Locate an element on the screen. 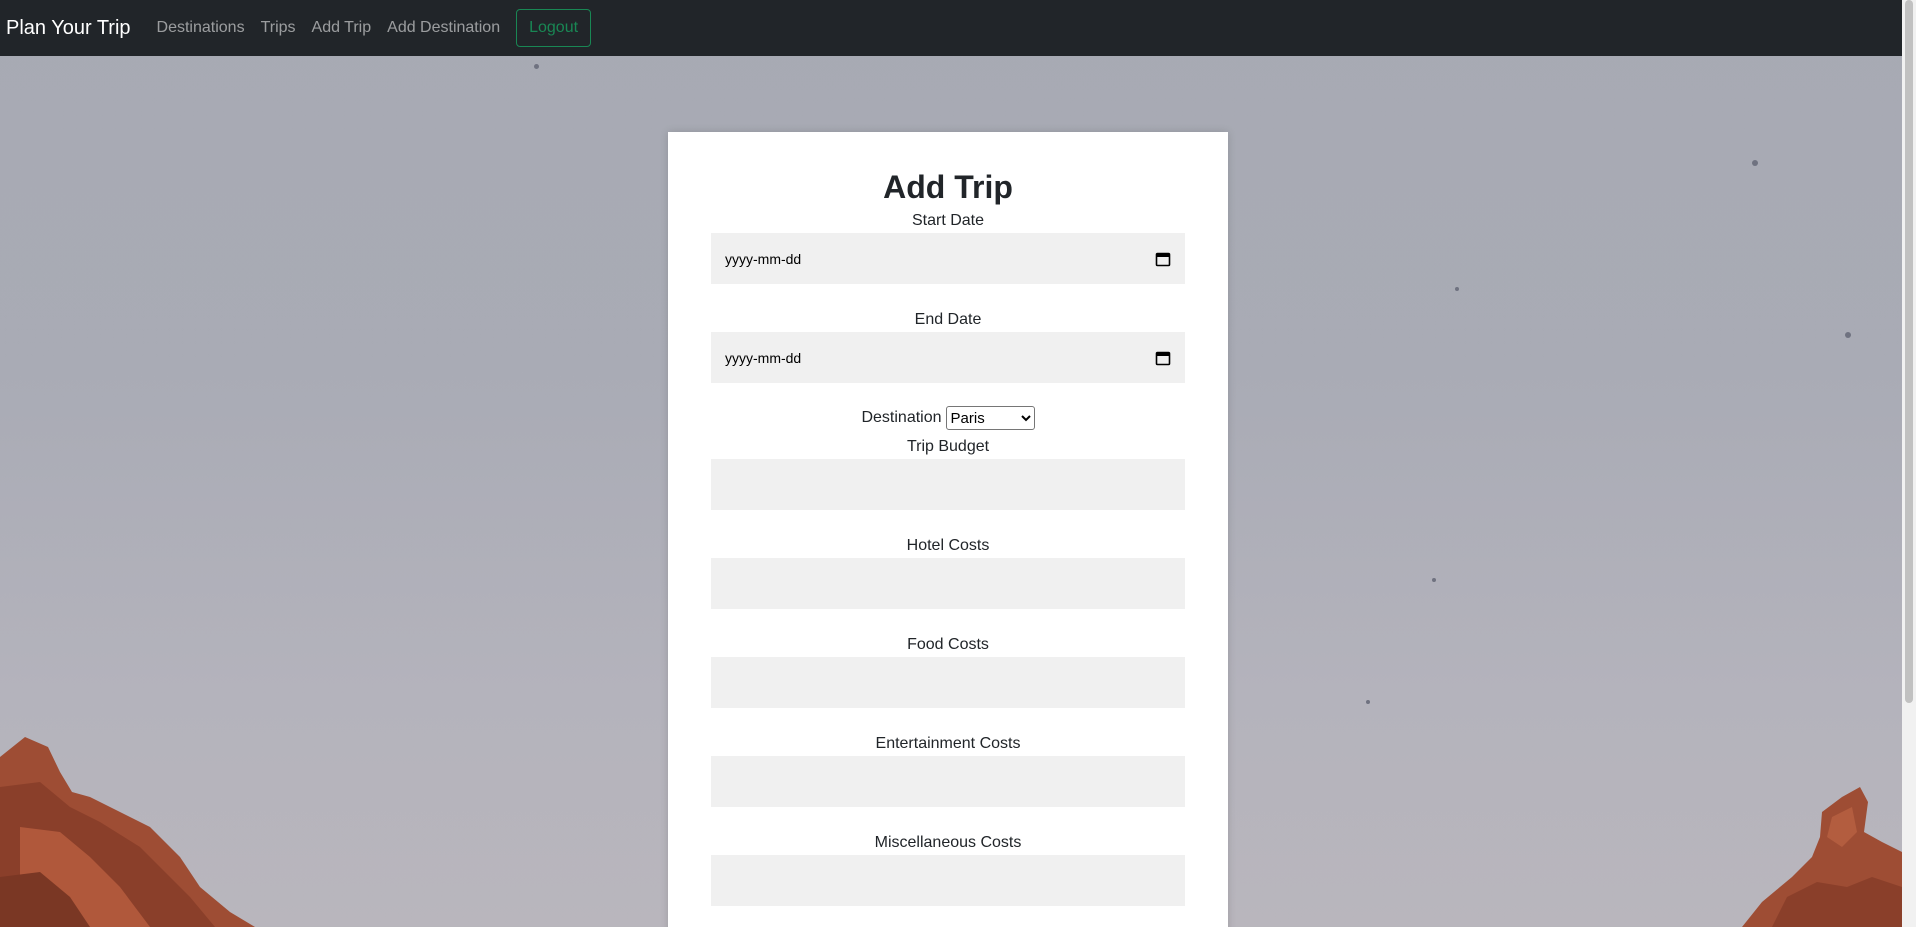  logout-button: Logout is located at coordinates (554, 28).